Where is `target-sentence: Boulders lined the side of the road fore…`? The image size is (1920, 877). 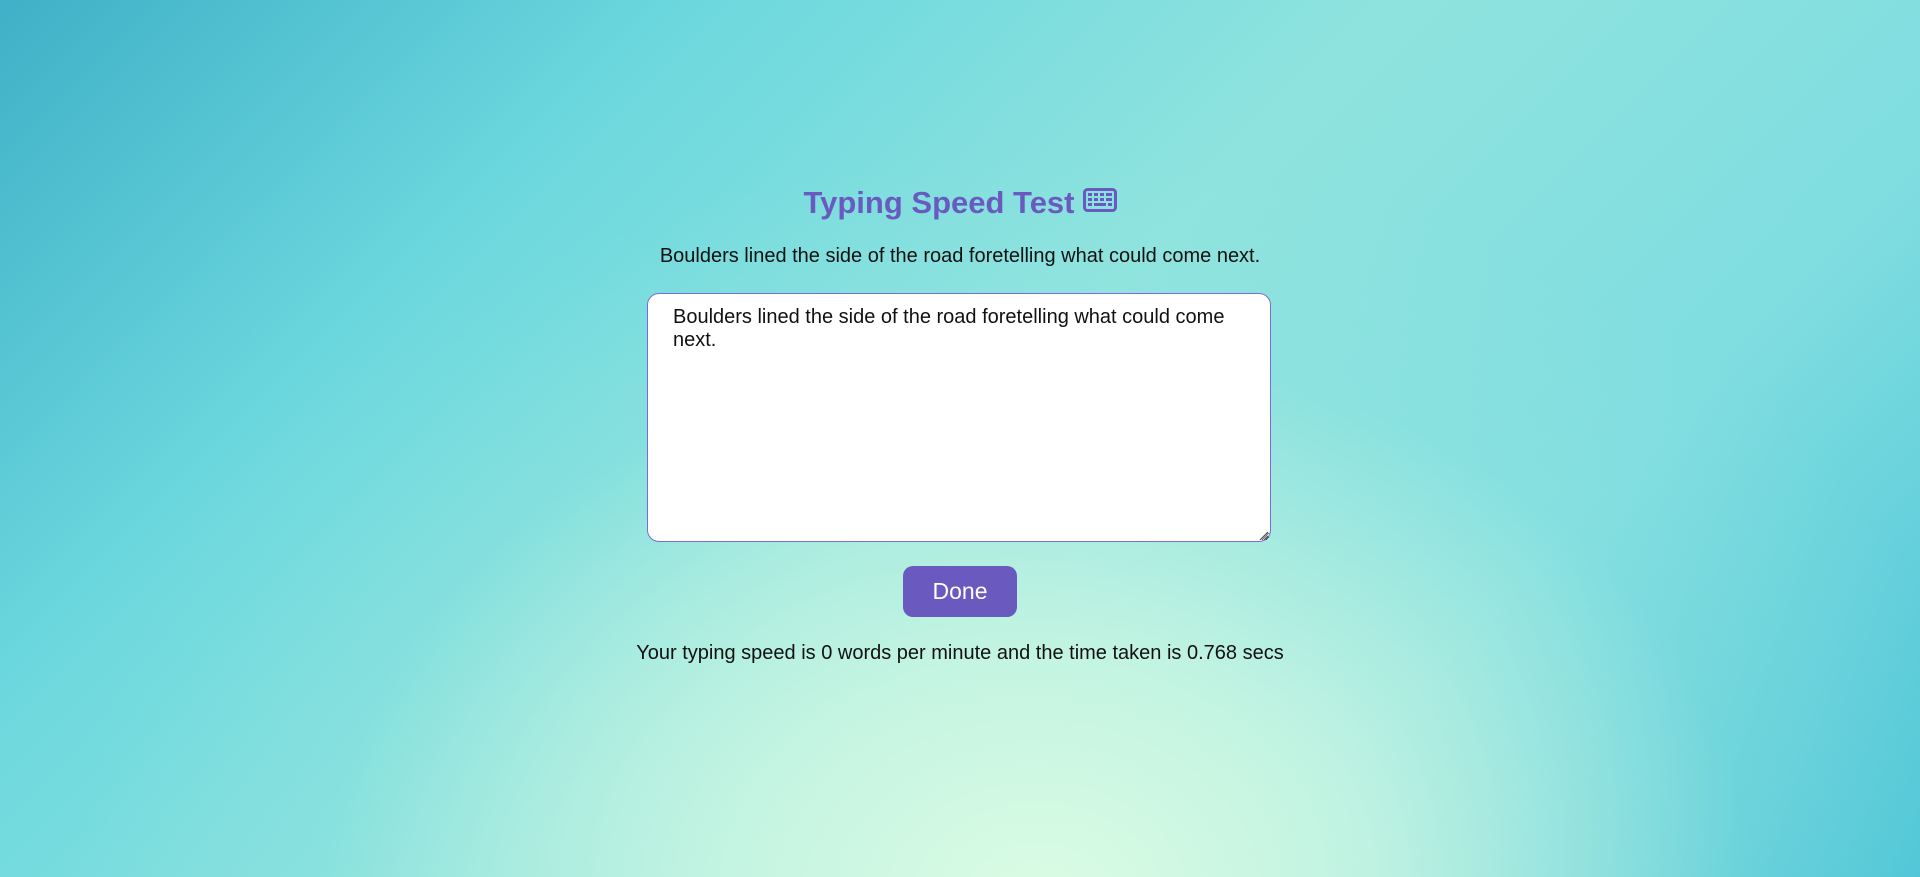 target-sentence: Boulders lined the side of the road fore… is located at coordinates (960, 256).